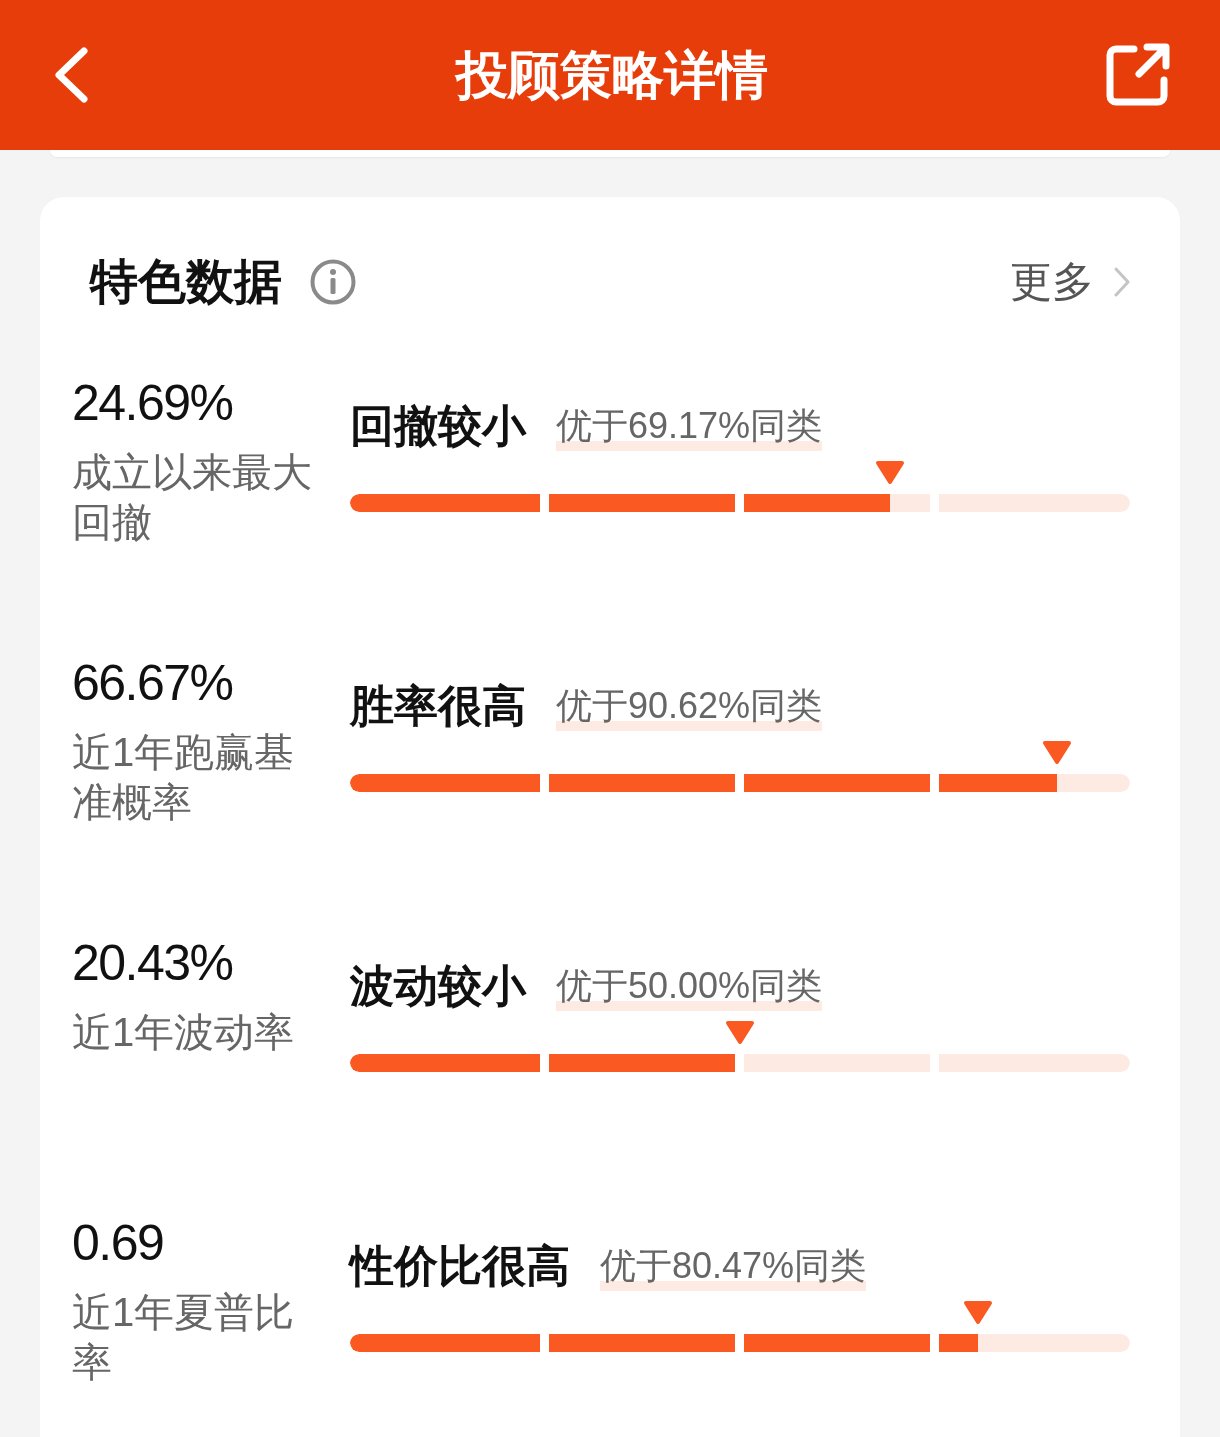 The width and height of the screenshot is (1220, 1437). Describe the element at coordinates (184, 1337) in the screenshot. I see `metric-label: 近1年夏普比率` at that location.